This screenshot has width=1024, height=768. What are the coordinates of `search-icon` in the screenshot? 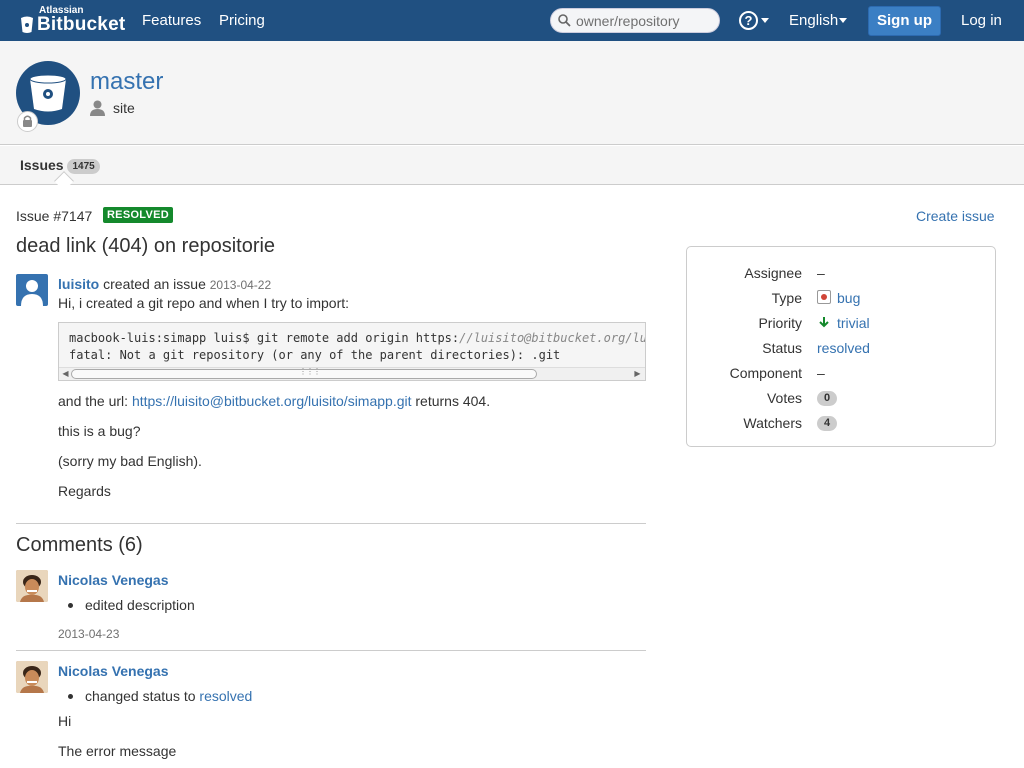 It's located at (564, 20).